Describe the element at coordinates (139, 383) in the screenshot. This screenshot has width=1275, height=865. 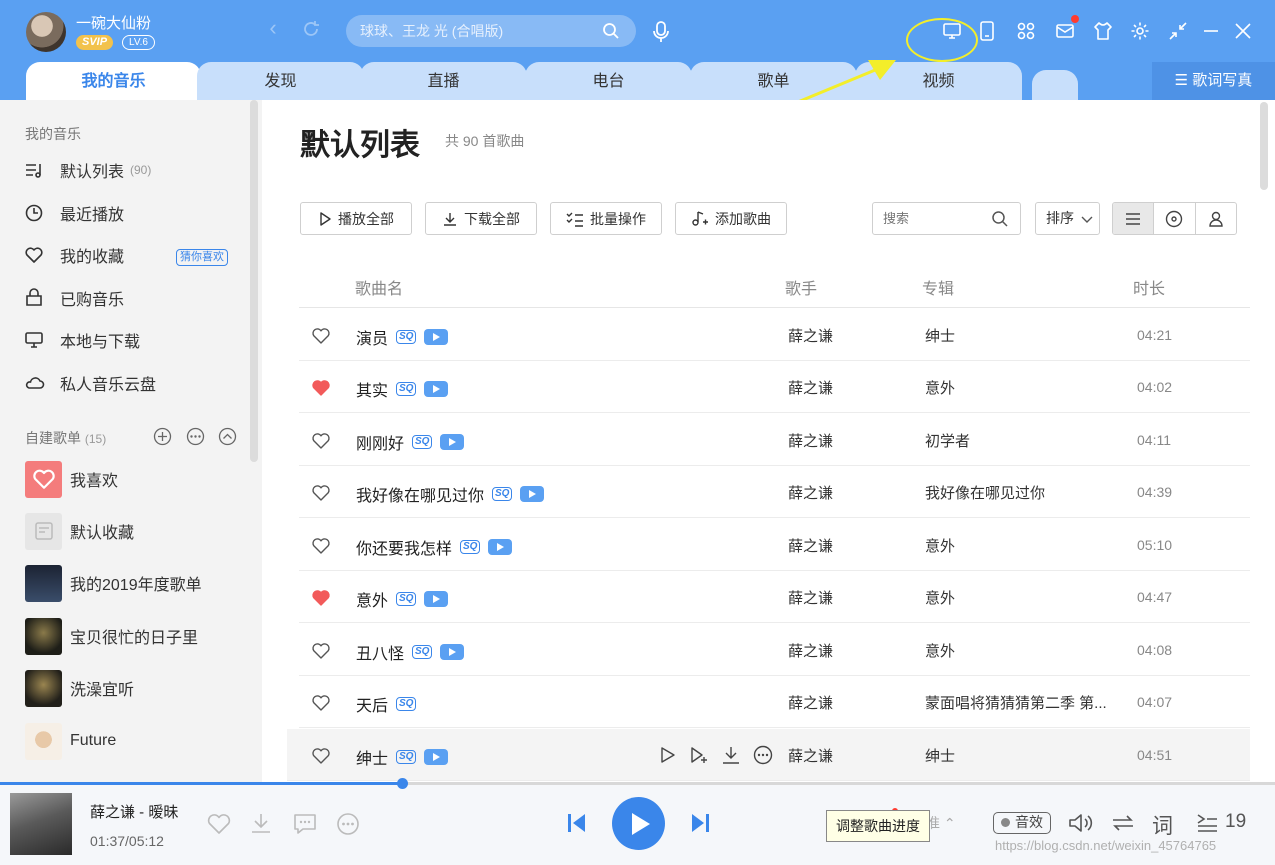
I see `sidebar-item-cloud-disk: 私人音乐云盘` at that location.